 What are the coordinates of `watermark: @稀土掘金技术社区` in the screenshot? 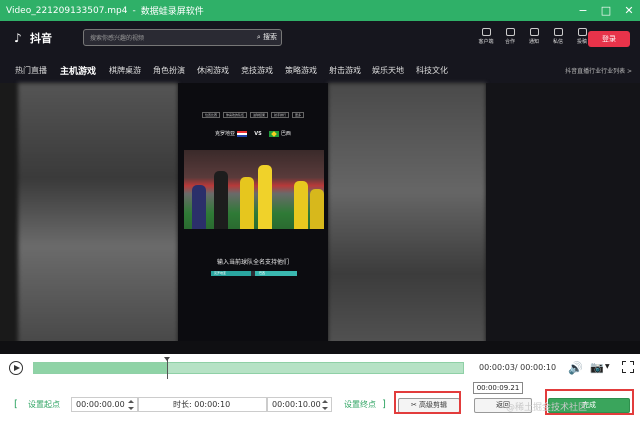 It's located at (547, 408).